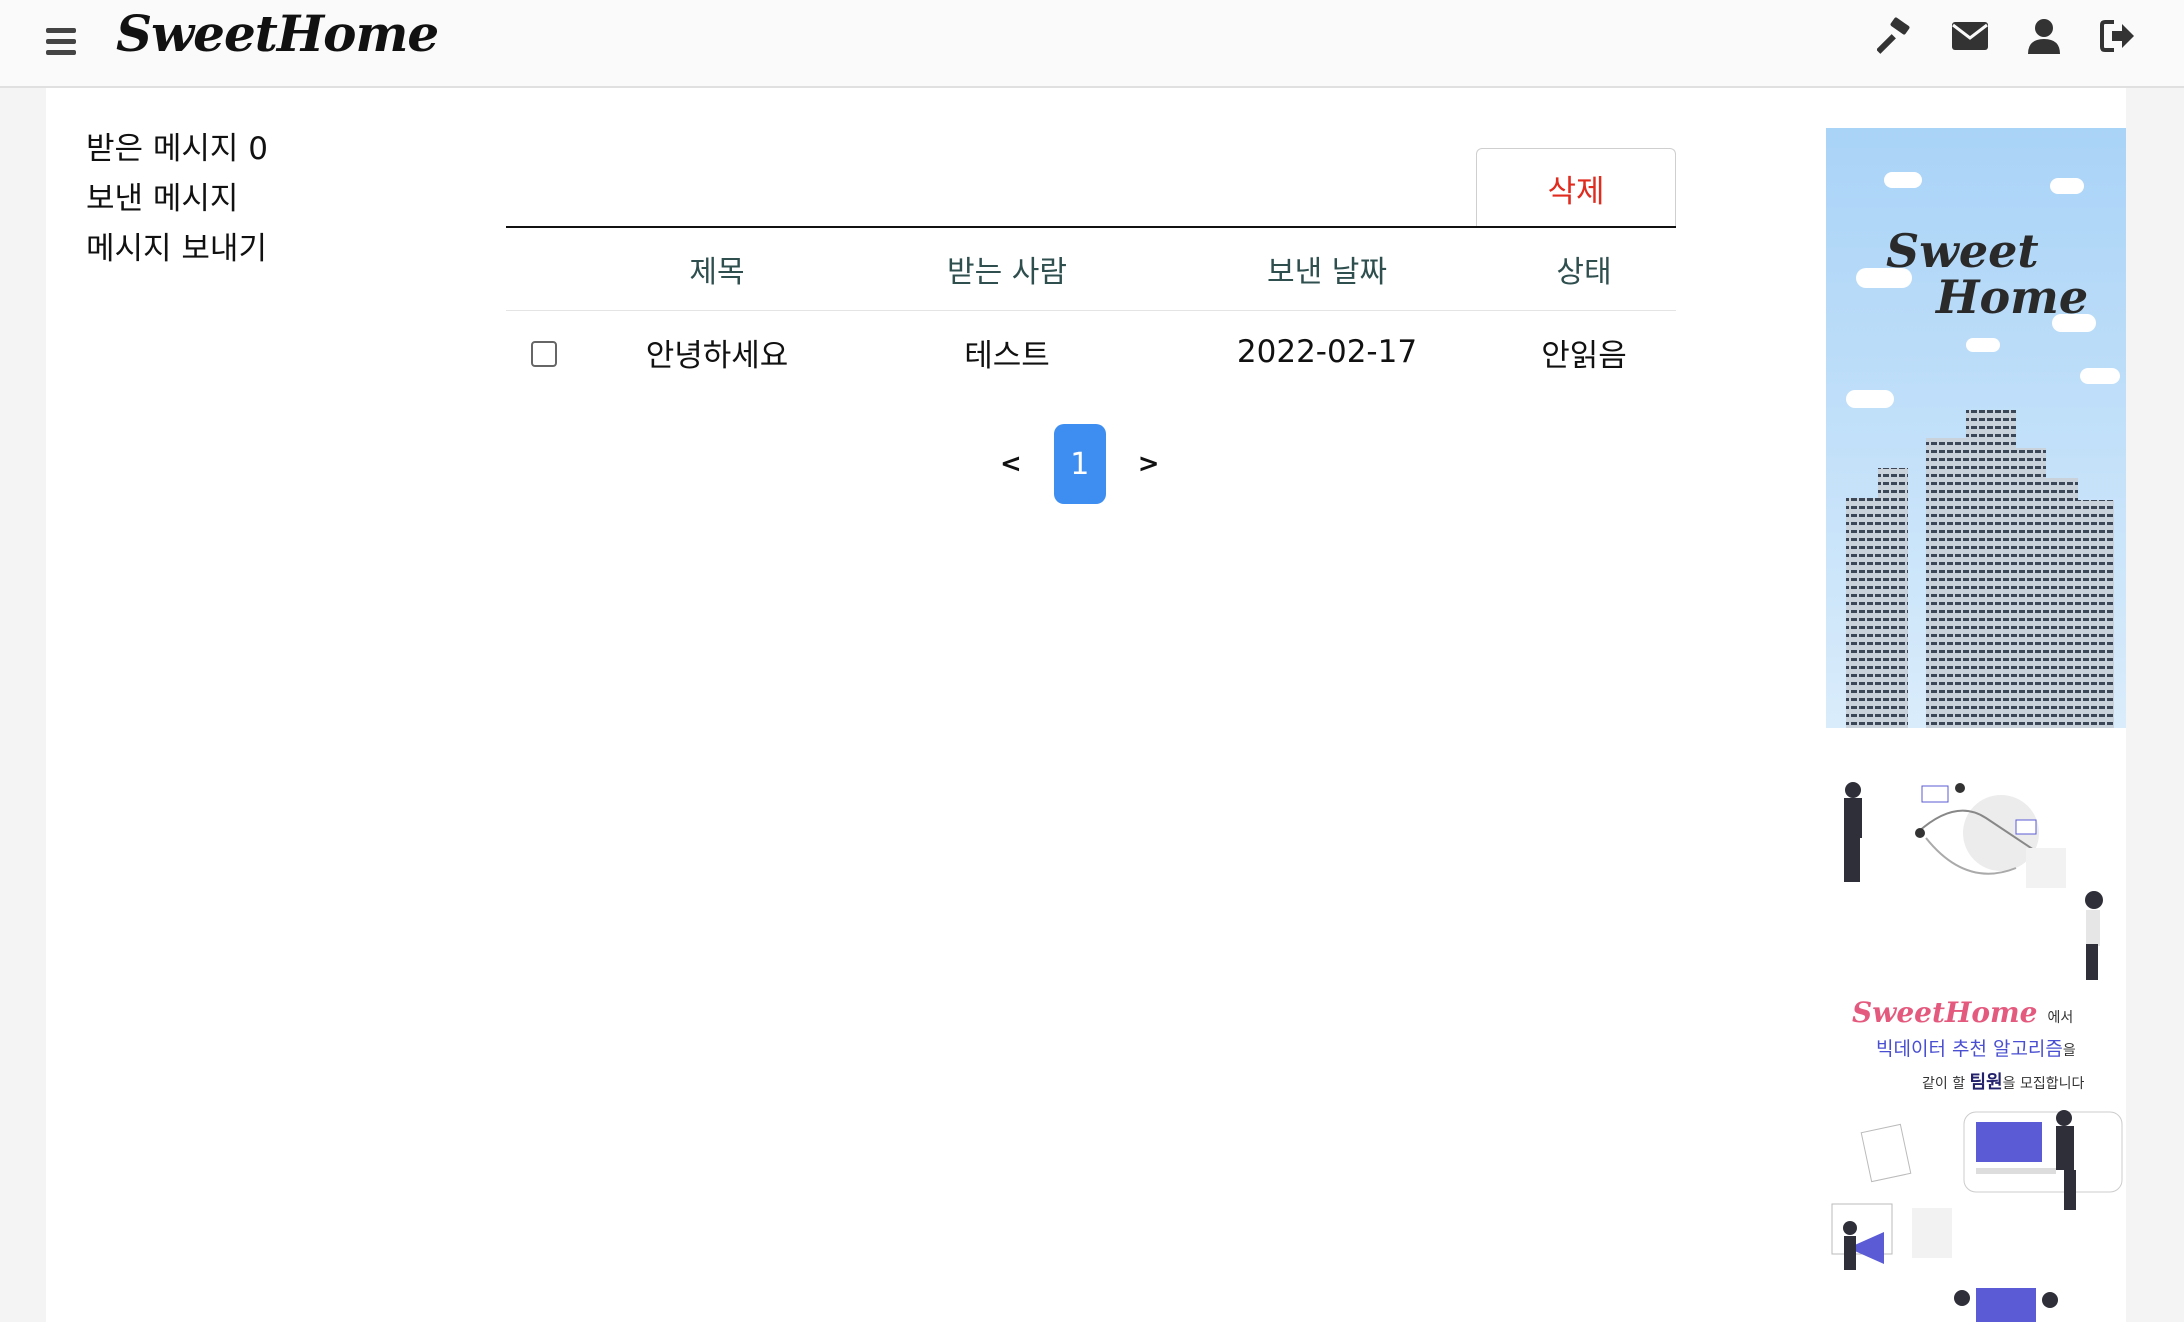  What do you see at coordinates (1980, 569) in the screenshot?
I see `apartment-buildings-illustration` at bounding box center [1980, 569].